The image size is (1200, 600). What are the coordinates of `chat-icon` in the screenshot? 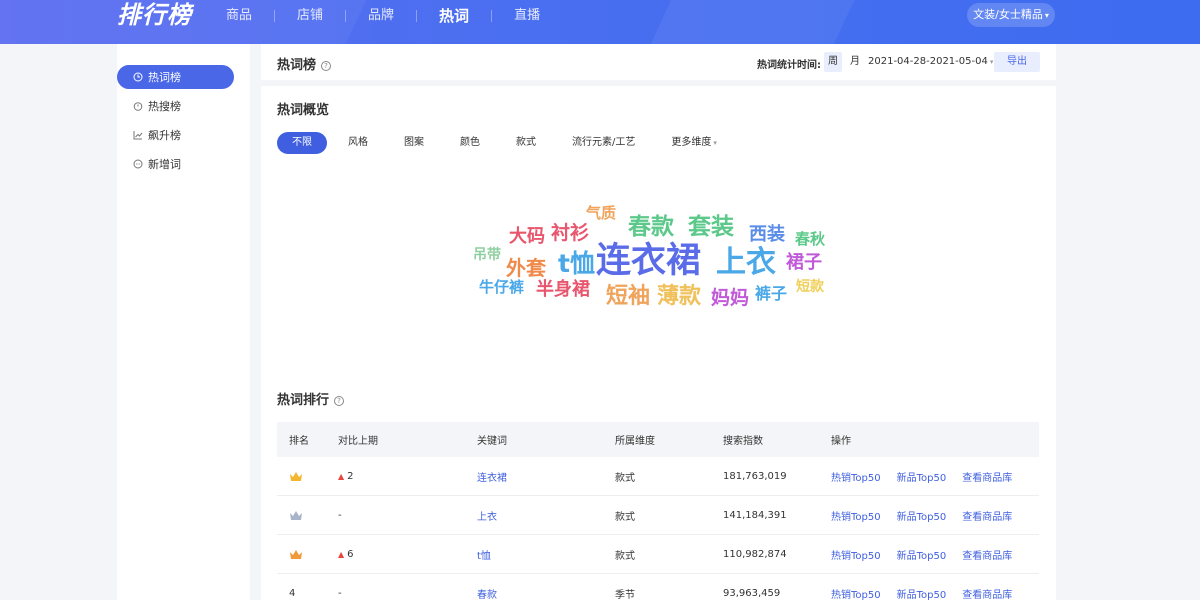 It's located at (138, 164).